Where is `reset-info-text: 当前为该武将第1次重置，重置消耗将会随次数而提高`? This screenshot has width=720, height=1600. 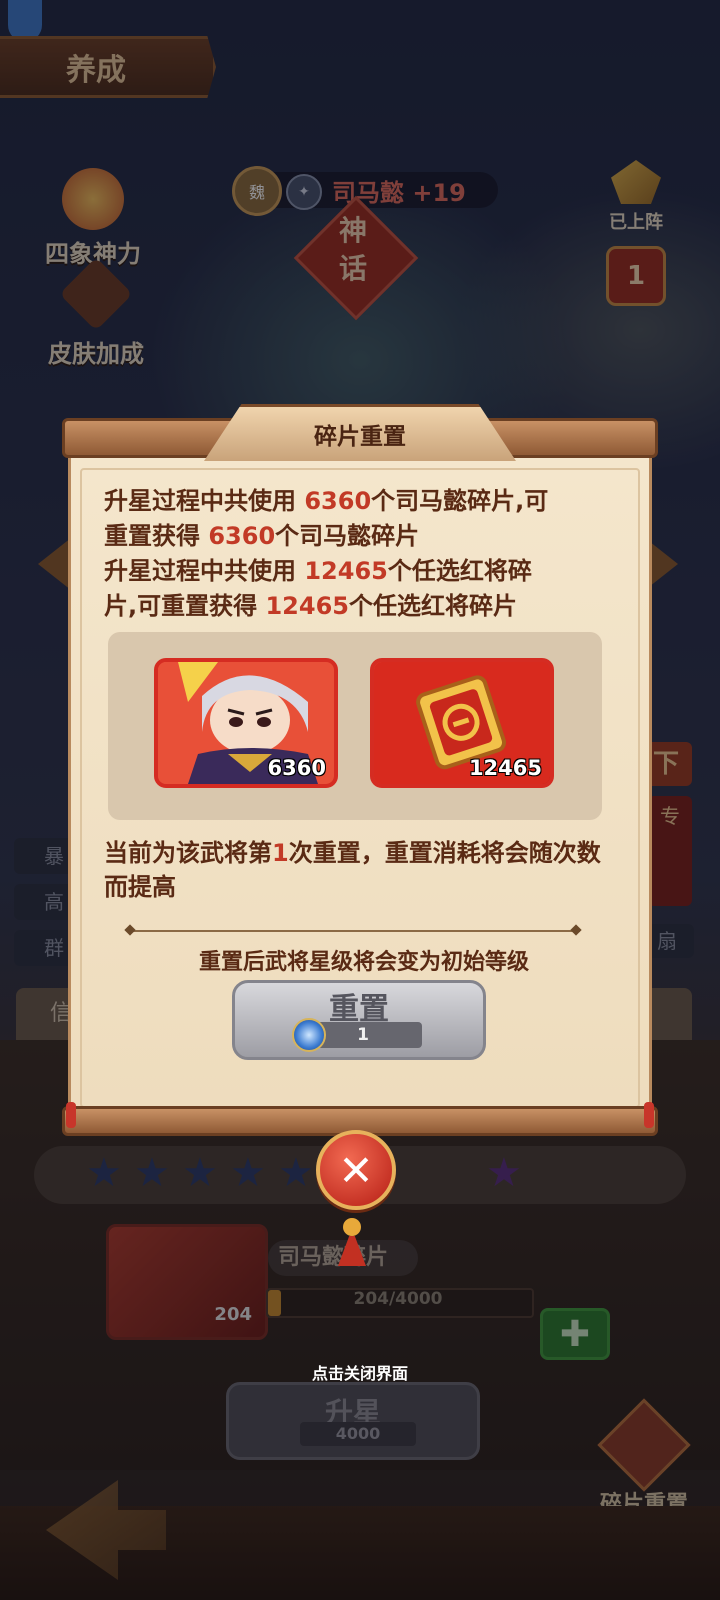
reset-info-text: 当前为该武将第1次重置，重置消耗将会随次数而提高 is located at coordinates (352, 870).